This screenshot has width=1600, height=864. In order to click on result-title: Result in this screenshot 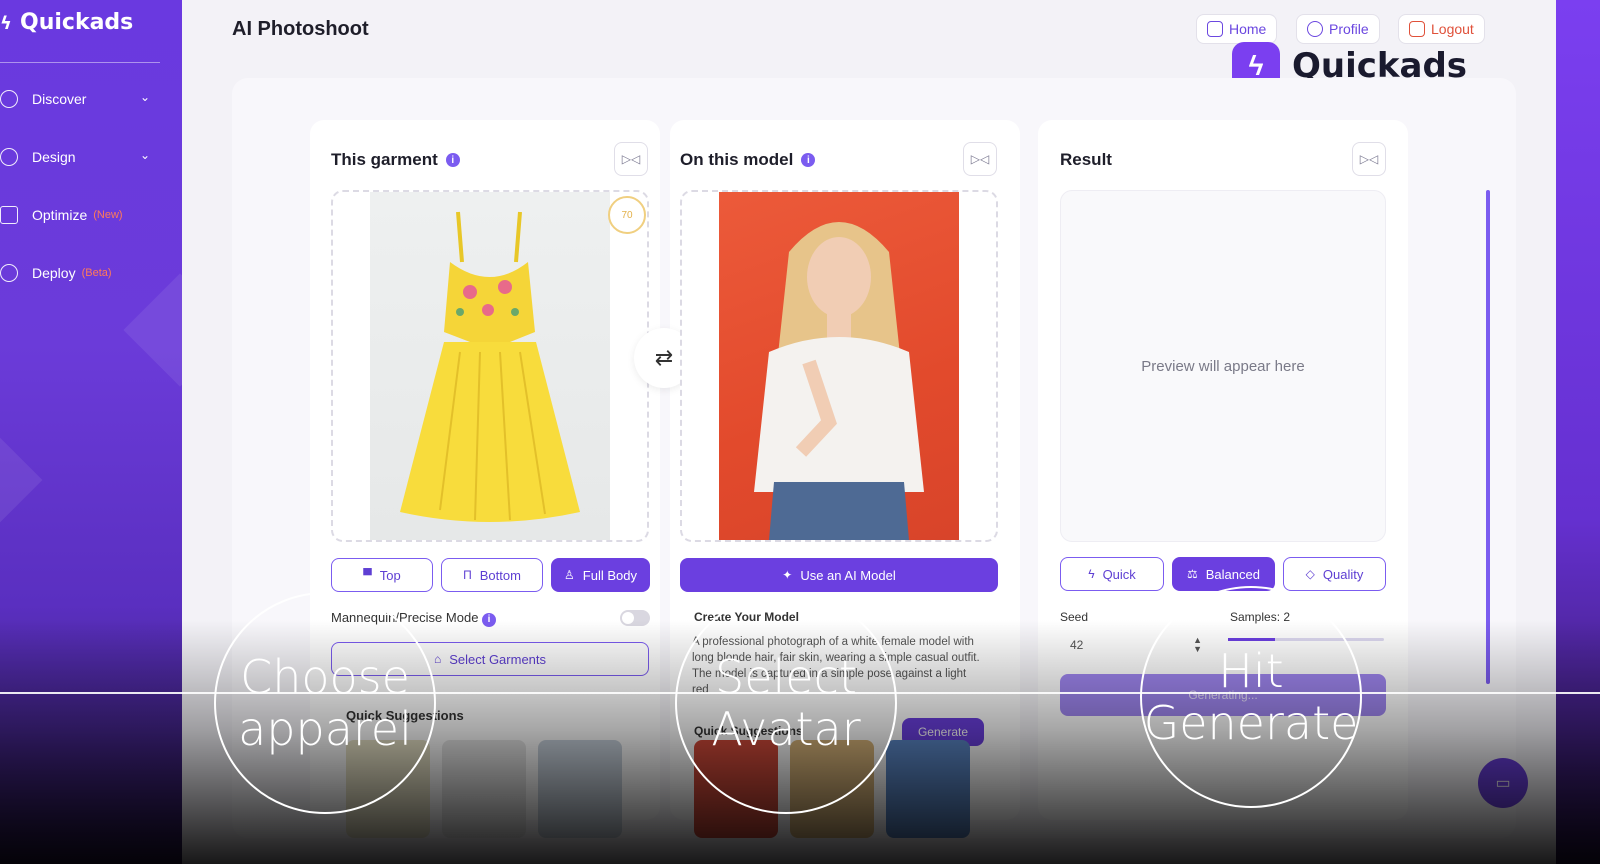, I will do `click(1086, 159)`.